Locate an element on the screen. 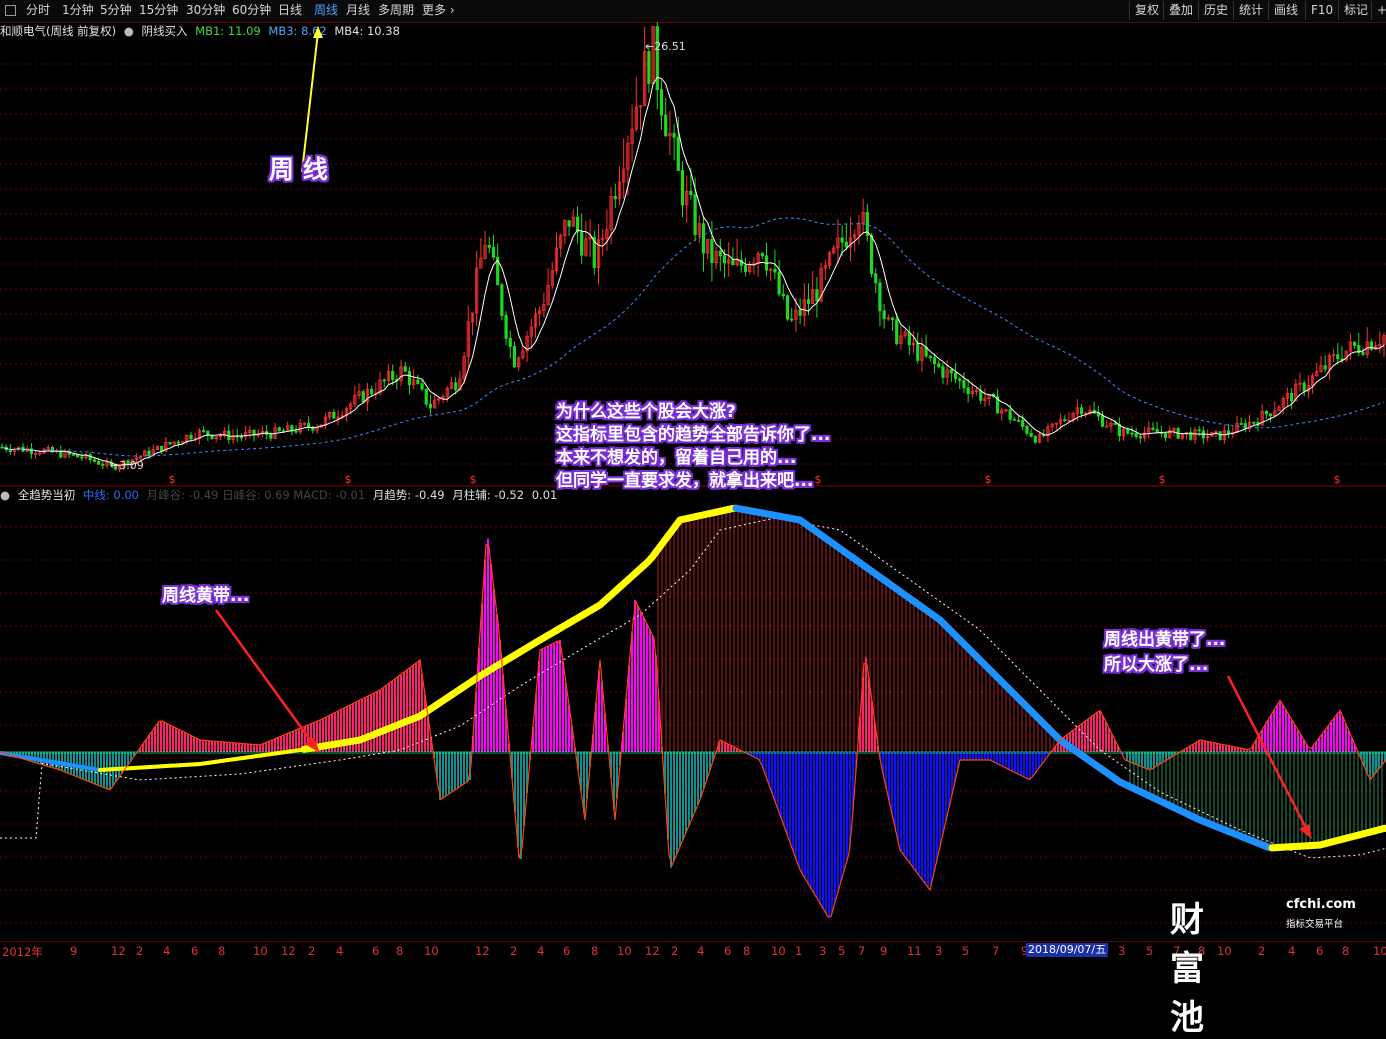  toolbar-button: 叠加 is located at coordinates (1178, 10).